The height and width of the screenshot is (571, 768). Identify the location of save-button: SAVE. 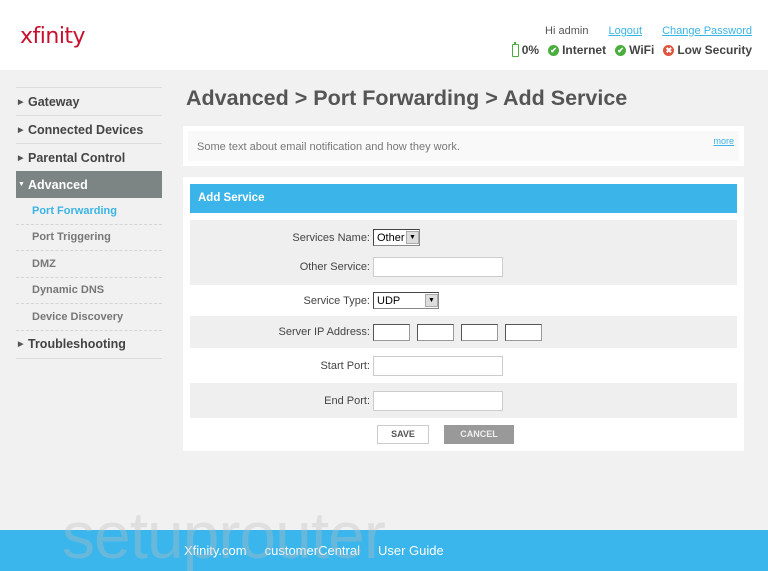
(403, 434).